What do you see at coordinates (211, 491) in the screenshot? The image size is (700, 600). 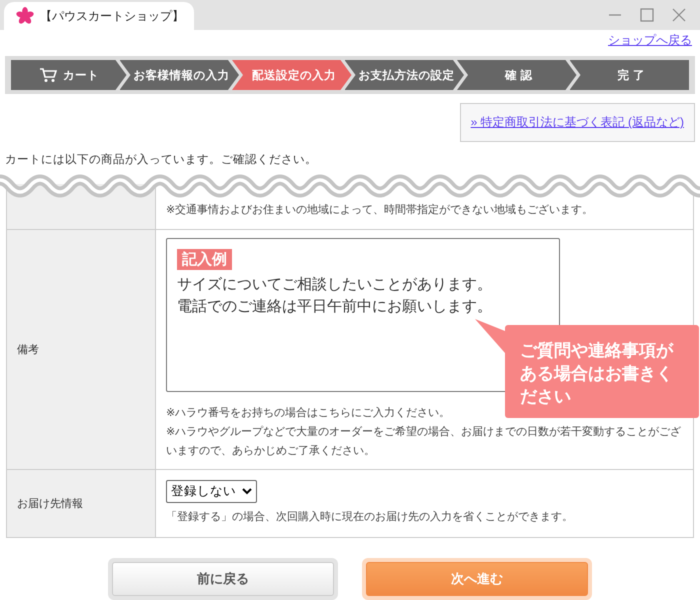 I see `address-select: 登録しない` at bounding box center [211, 491].